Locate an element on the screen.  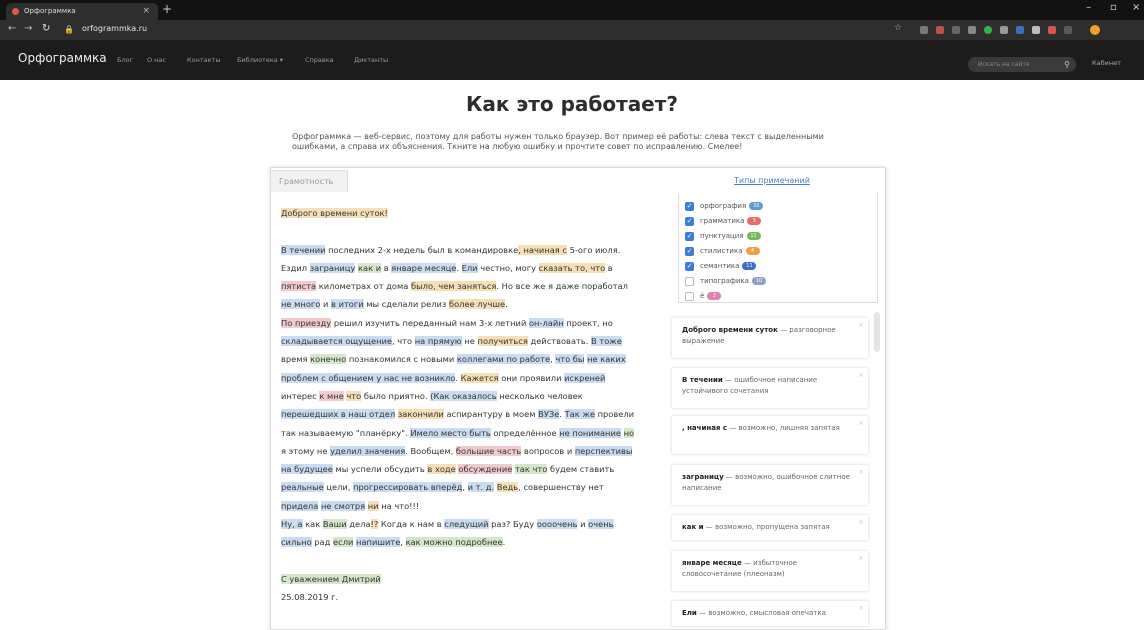
error-highlight: сказать то, что is located at coordinates (572, 267).